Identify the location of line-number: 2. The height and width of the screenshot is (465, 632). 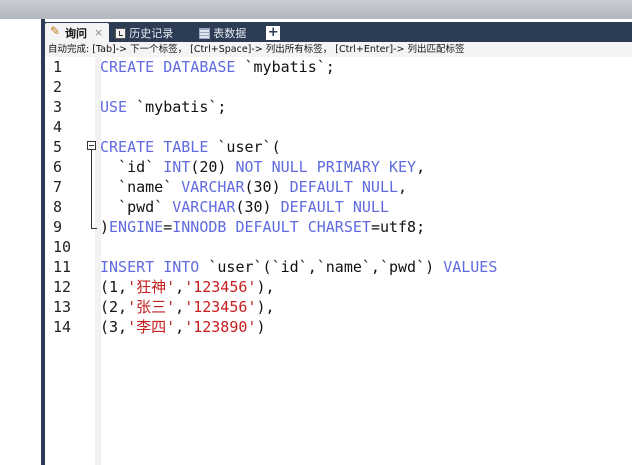
(58, 87).